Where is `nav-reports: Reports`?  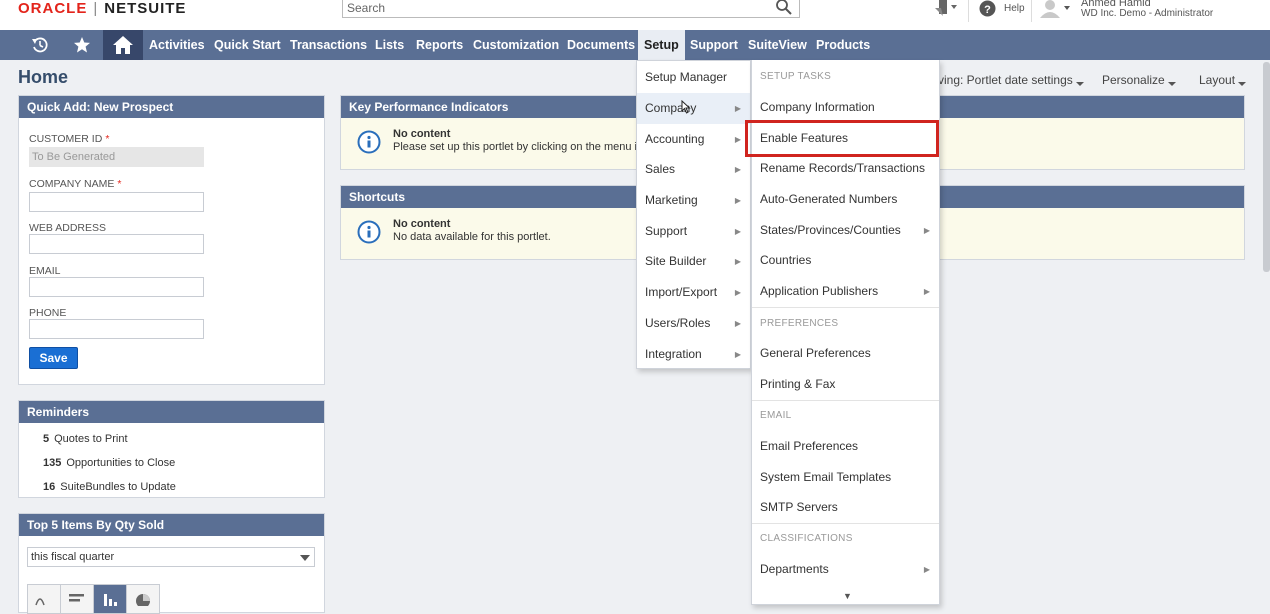 nav-reports: Reports is located at coordinates (439, 45).